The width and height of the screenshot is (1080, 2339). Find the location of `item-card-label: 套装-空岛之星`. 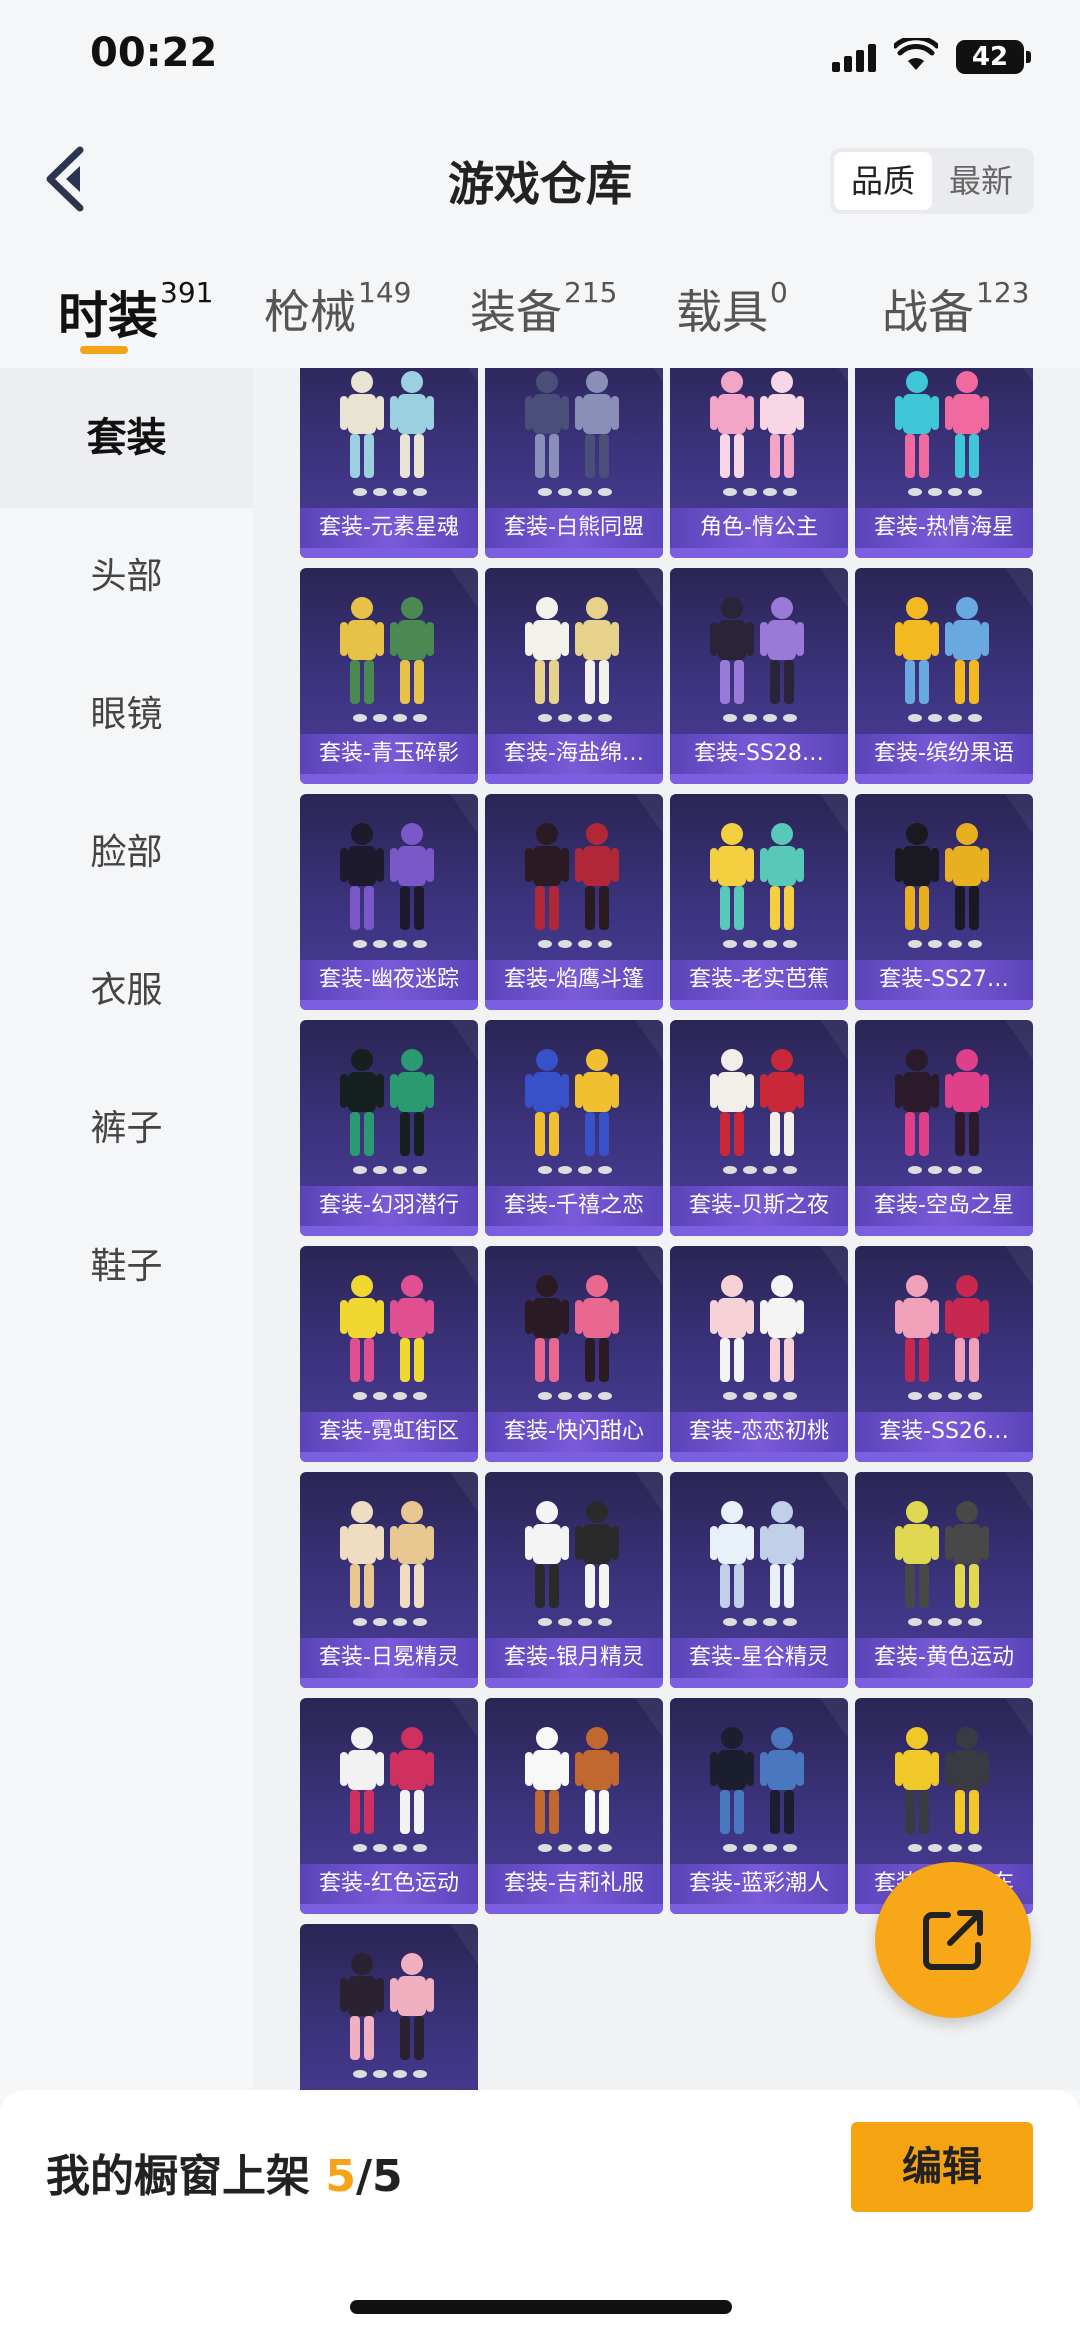

item-card-label: 套装-空岛之星 is located at coordinates (944, 1206).